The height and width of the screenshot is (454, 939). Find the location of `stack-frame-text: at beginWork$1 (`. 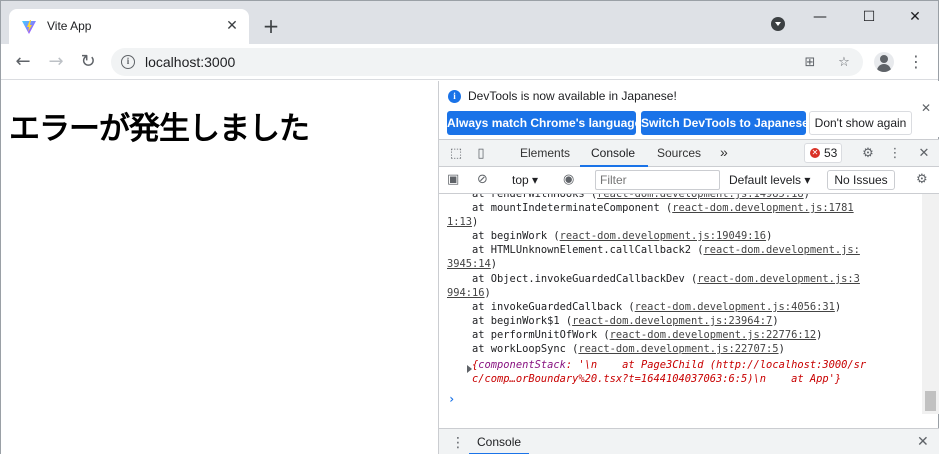

stack-frame-text: at beginWork$1 ( is located at coordinates (510, 321).